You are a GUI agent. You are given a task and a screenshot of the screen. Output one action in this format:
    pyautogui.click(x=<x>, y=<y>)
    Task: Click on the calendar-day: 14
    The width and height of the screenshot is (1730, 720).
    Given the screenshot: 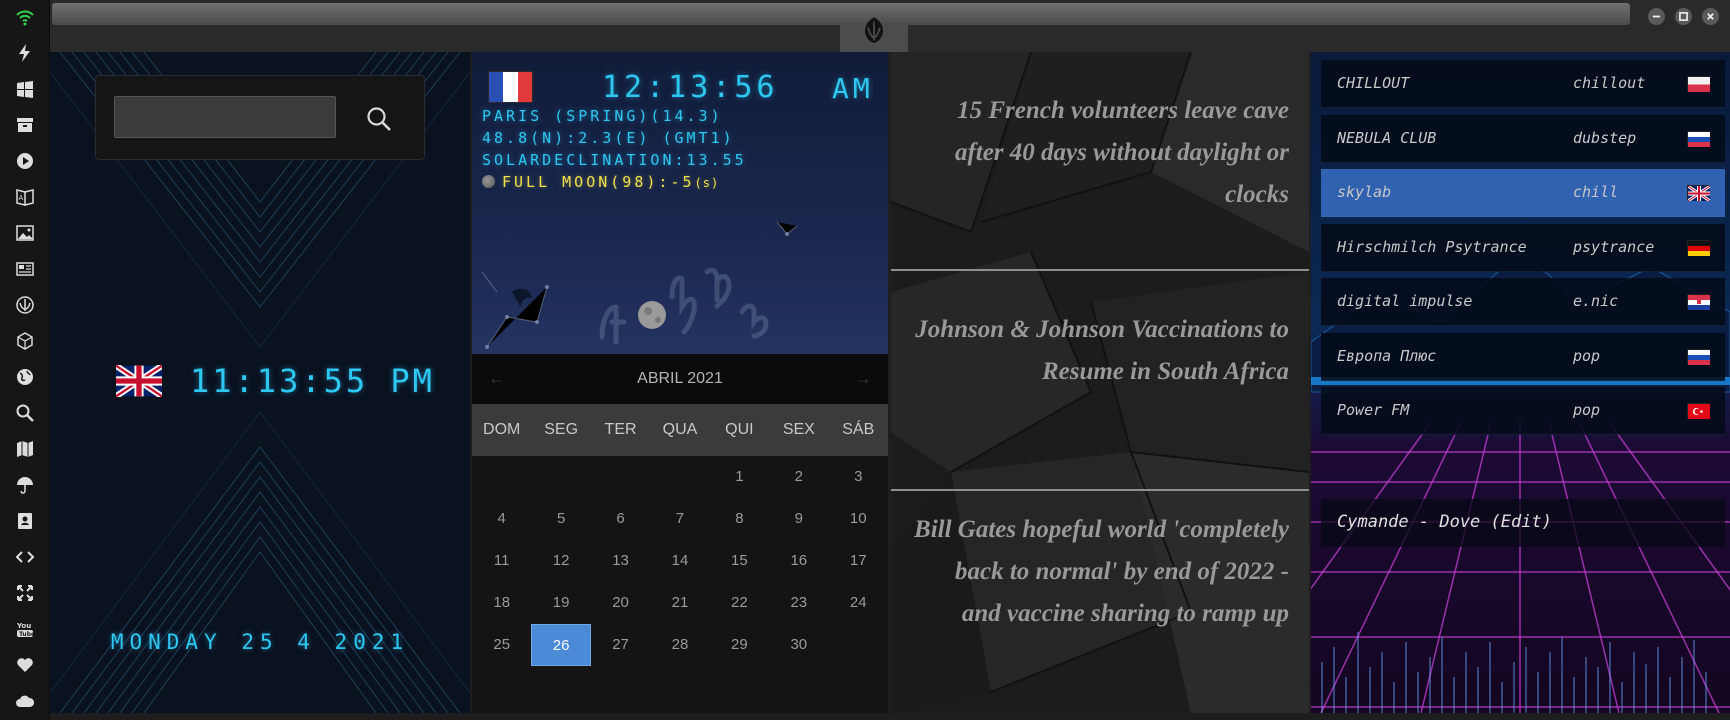 What is the action you would take?
    pyautogui.click(x=679, y=561)
    